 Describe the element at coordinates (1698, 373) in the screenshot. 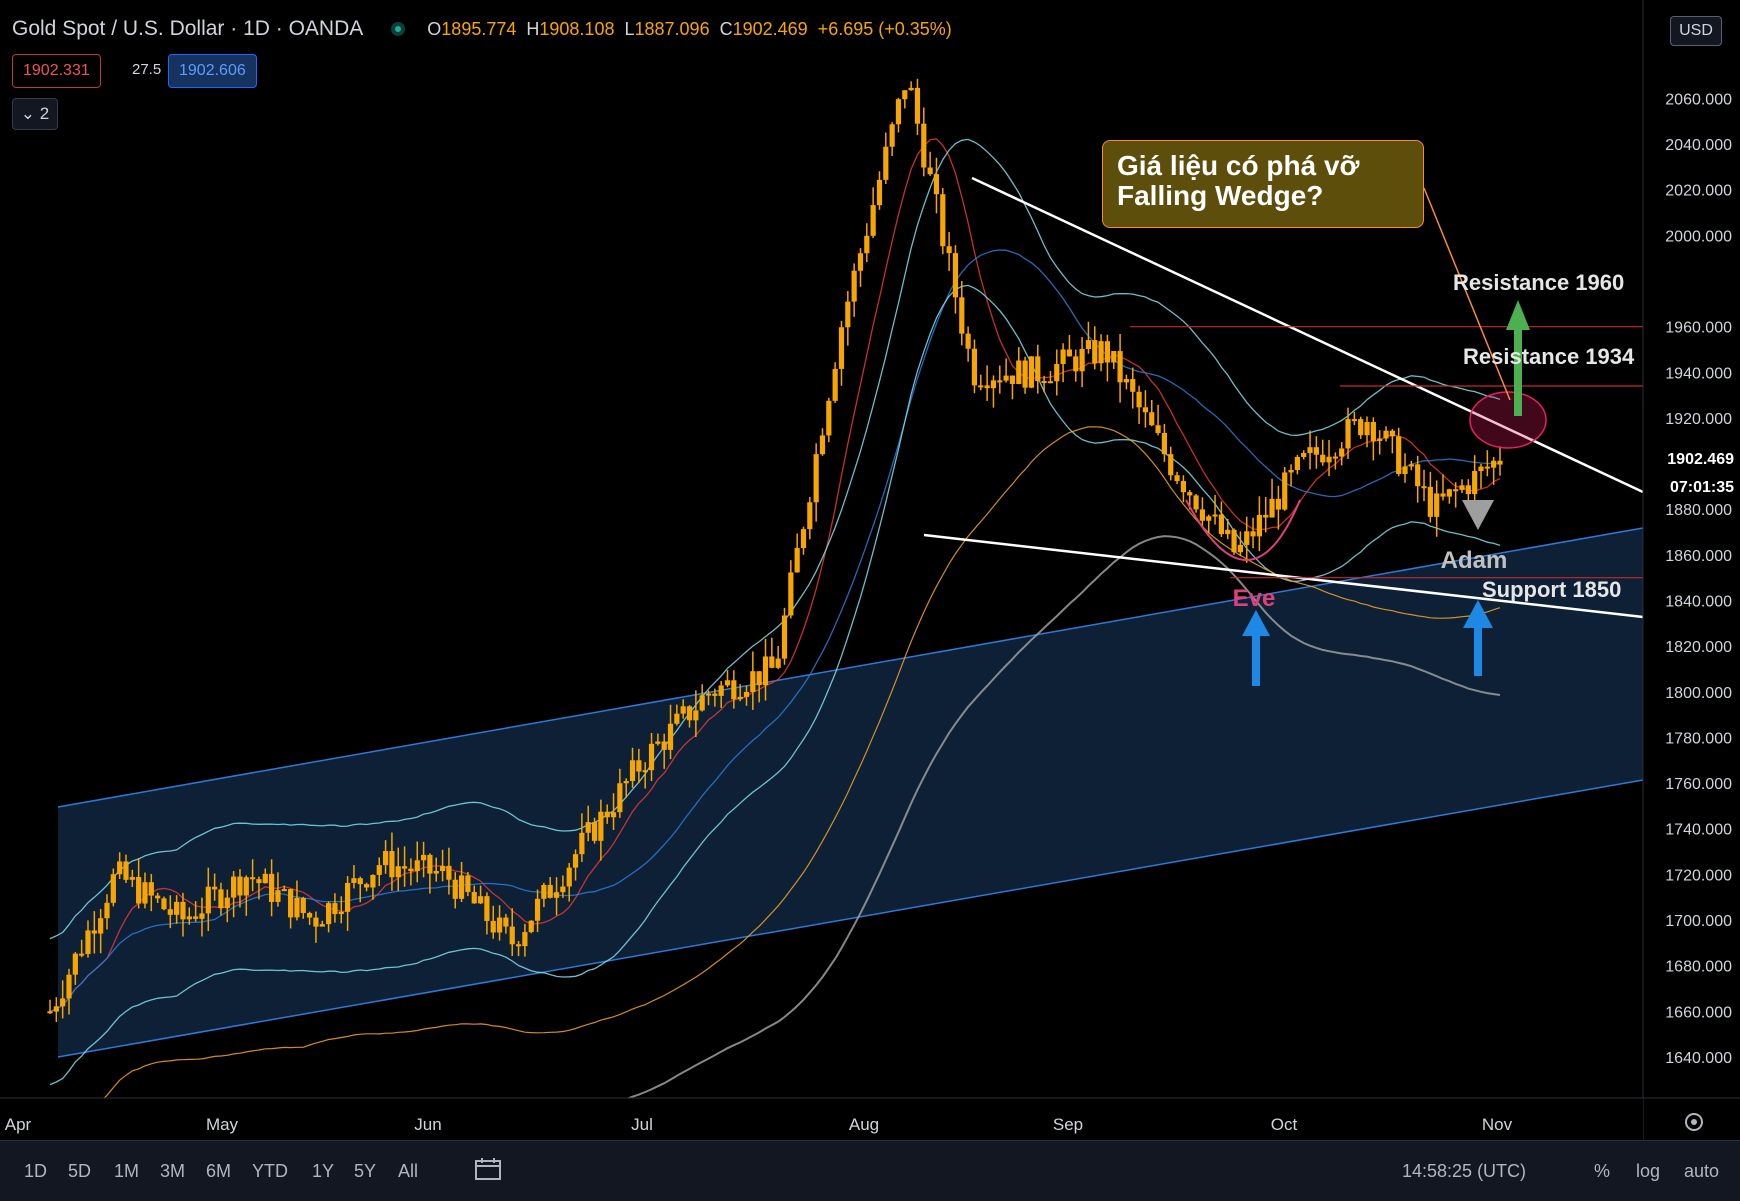

I see `price-tick-label: 1940.000` at that location.